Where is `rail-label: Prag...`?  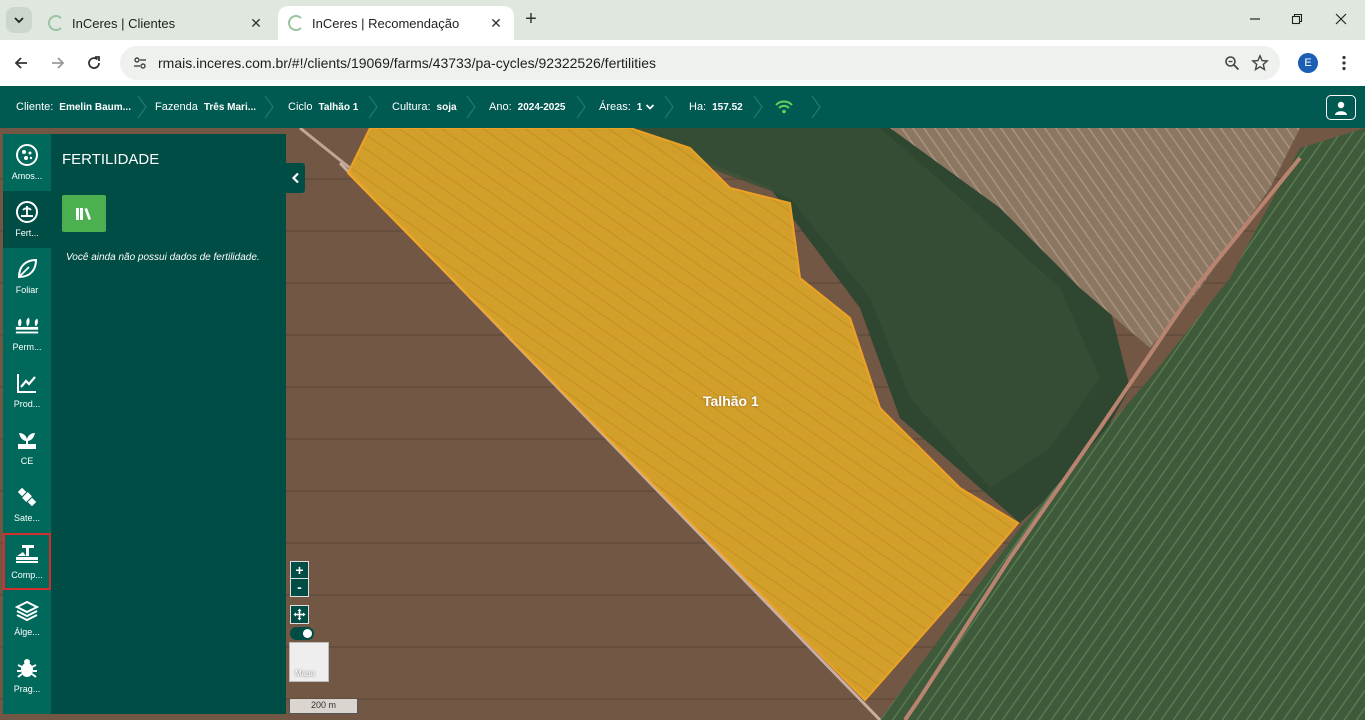 rail-label: Prag... is located at coordinates (27, 689).